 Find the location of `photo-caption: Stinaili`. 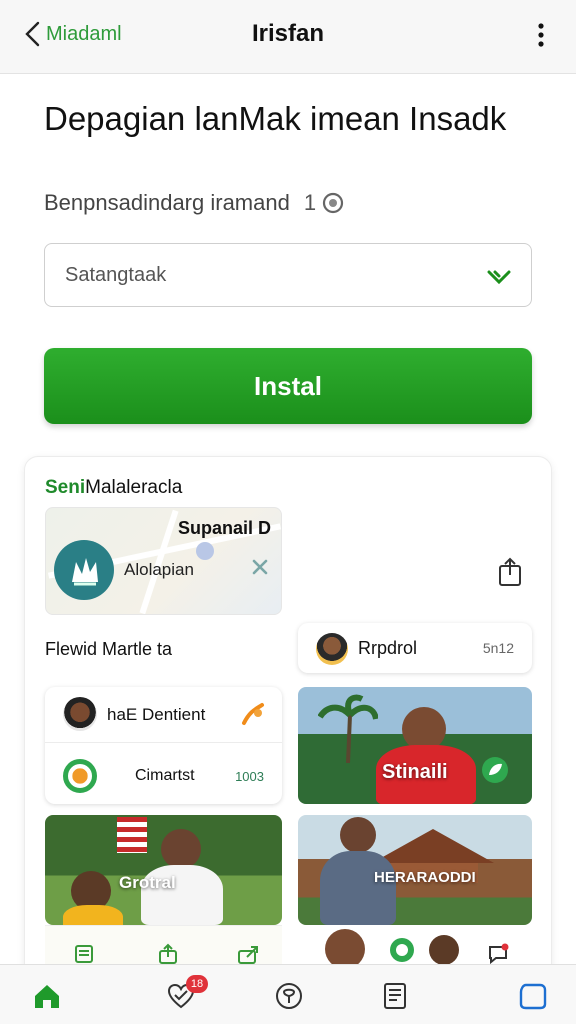

photo-caption: Stinaili is located at coordinates (415, 772).